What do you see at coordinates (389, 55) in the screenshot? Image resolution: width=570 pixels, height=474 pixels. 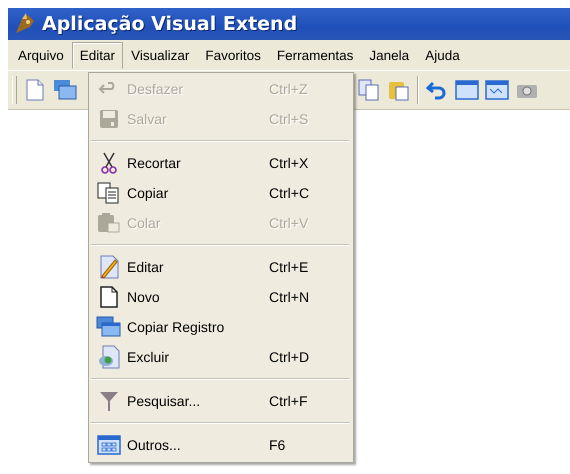 I see `menu-item: Janela` at bounding box center [389, 55].